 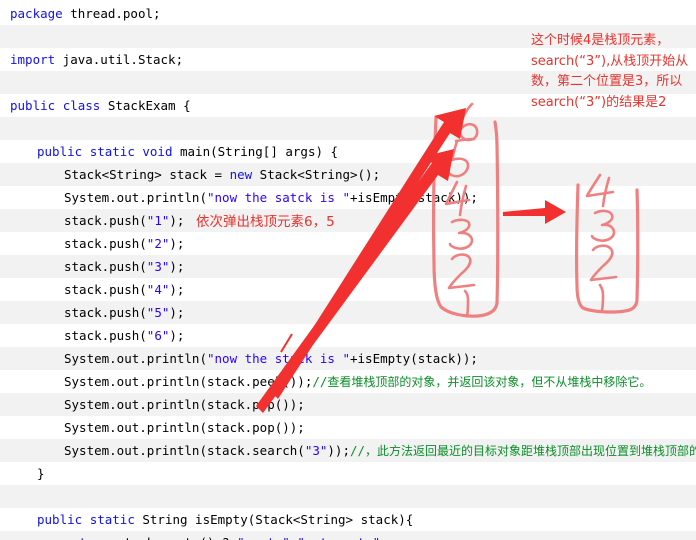 I want to click on code-line: stack.push("2");, so click(x=348, y=243).